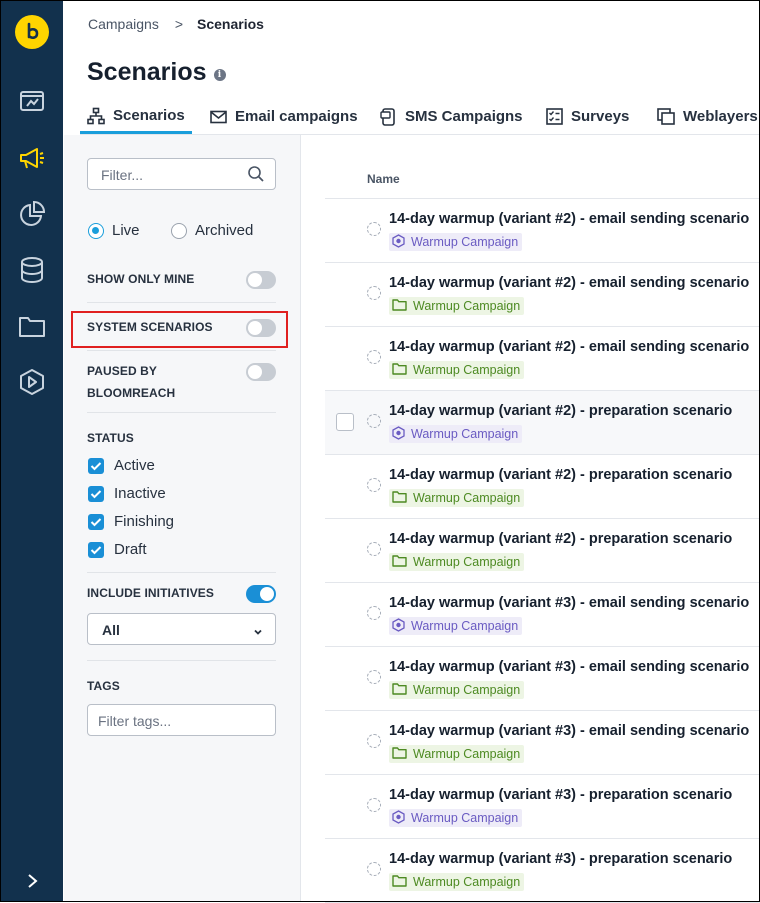  Describe the element at coordinates (33, 881) in the screenshot. I see `expand-chevron-icon` at that location.